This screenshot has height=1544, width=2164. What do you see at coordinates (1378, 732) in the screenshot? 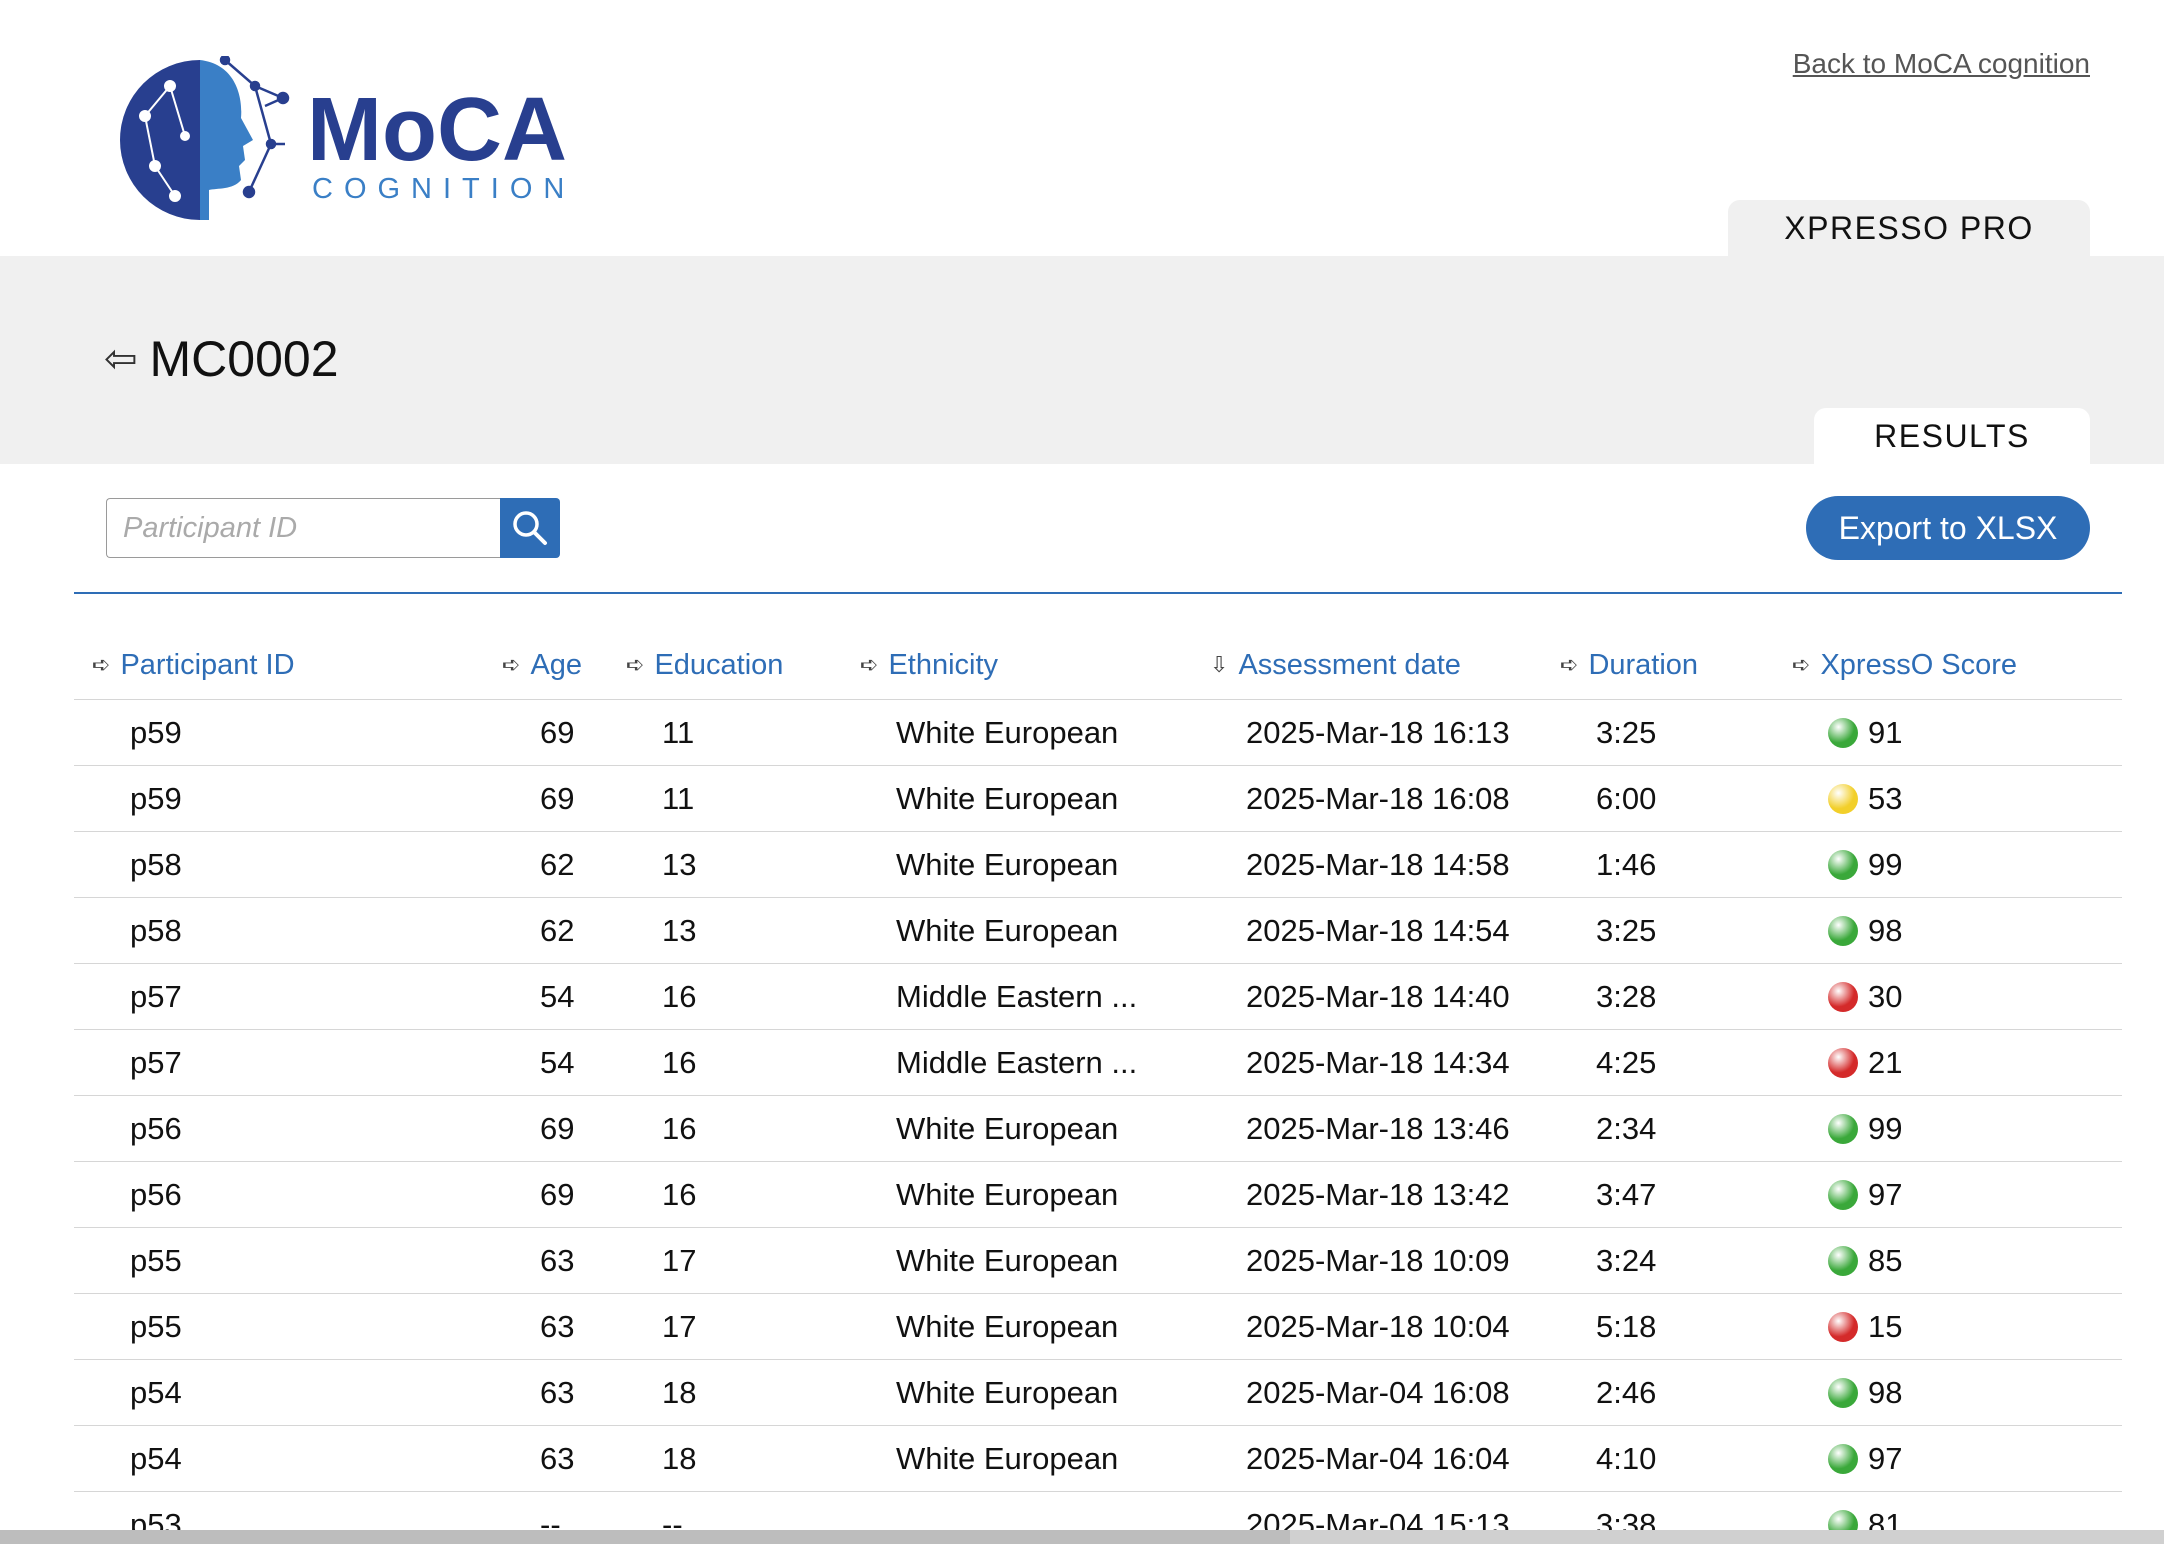
I see `cell-date: 2025-Mar-18 16:13` at bounding box center [1378, 732].